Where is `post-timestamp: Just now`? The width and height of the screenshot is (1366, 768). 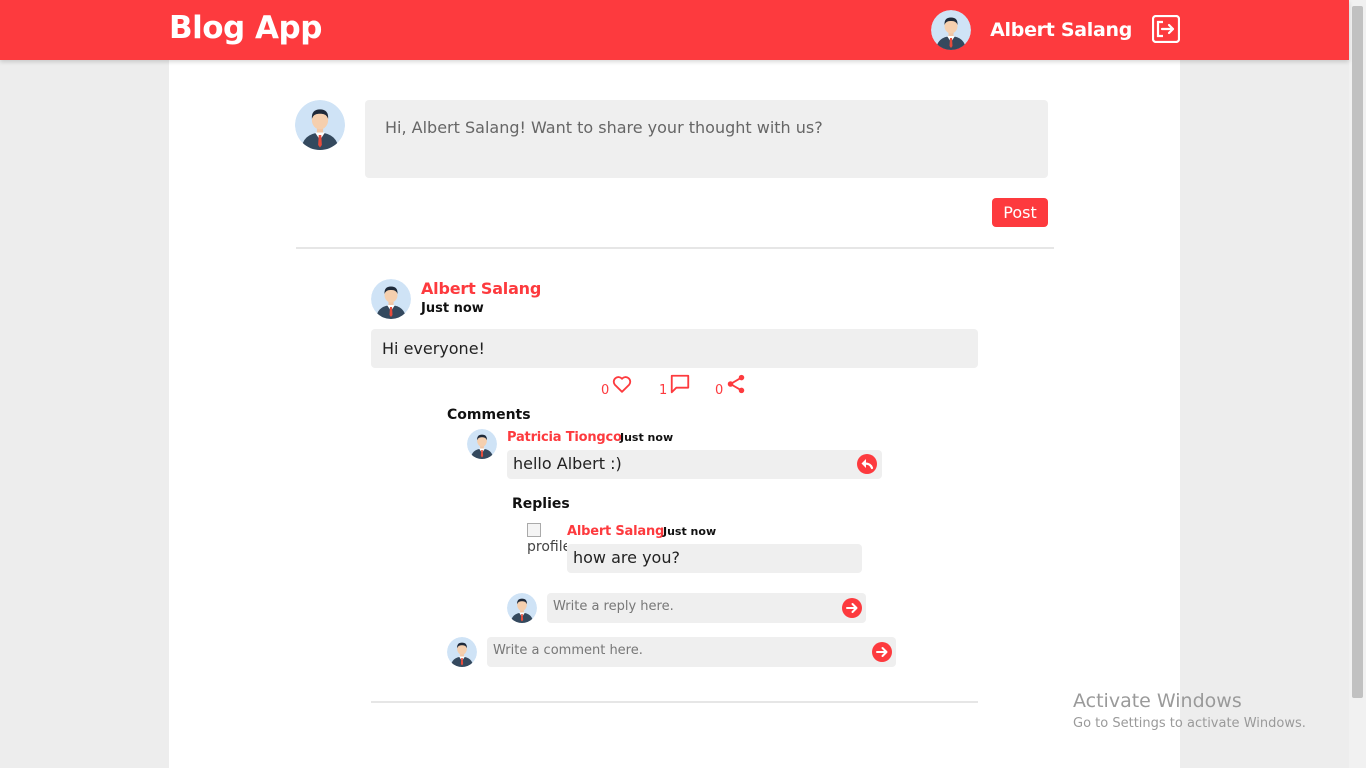
post-timestamp: Just now is located at coordinates (452, 308).